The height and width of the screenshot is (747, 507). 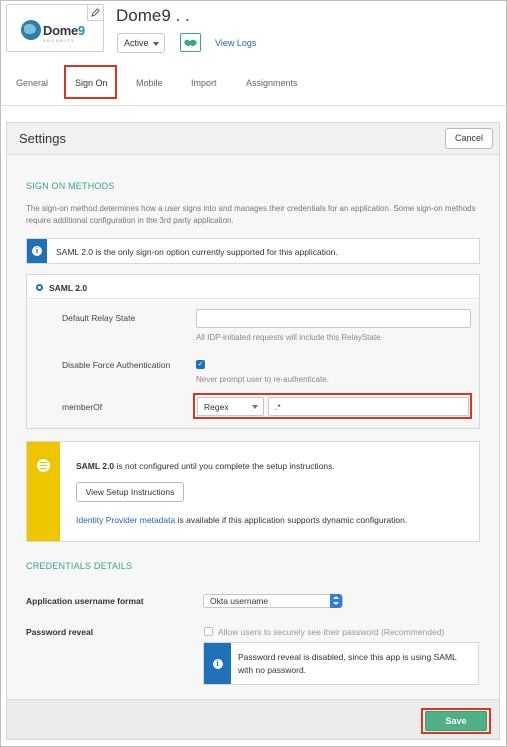 What do you see at coordinates (43, 491) in the screenshot?
I see `notice-stripe` at bounding box center [43, 491].